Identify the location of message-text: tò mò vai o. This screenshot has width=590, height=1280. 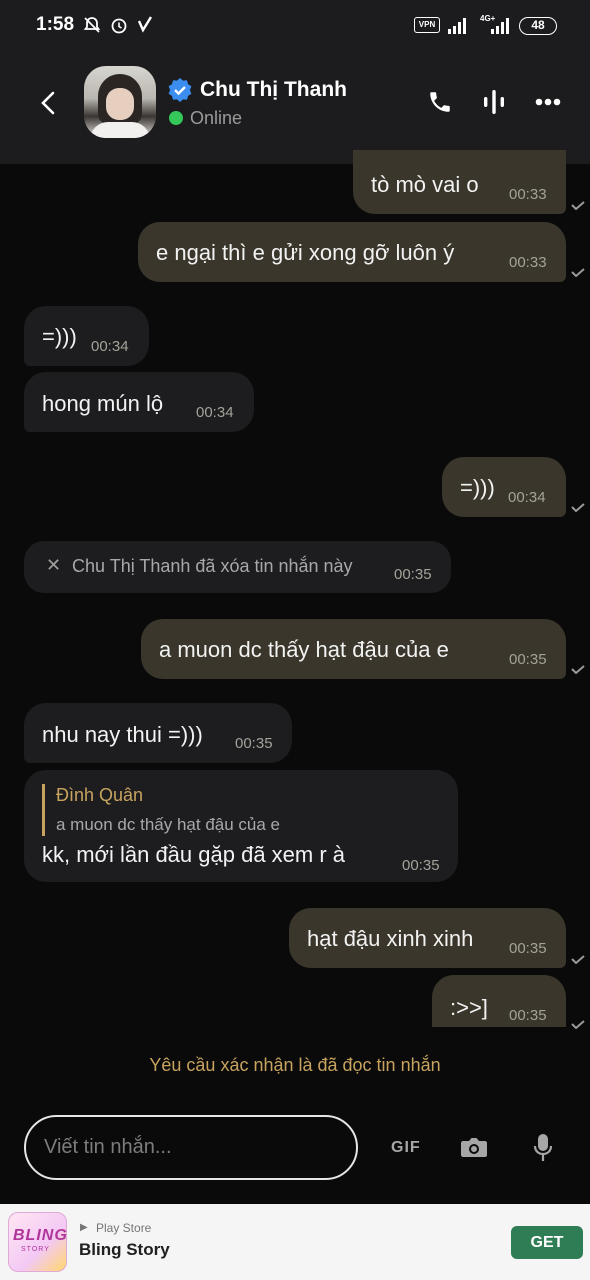
(425, 184).